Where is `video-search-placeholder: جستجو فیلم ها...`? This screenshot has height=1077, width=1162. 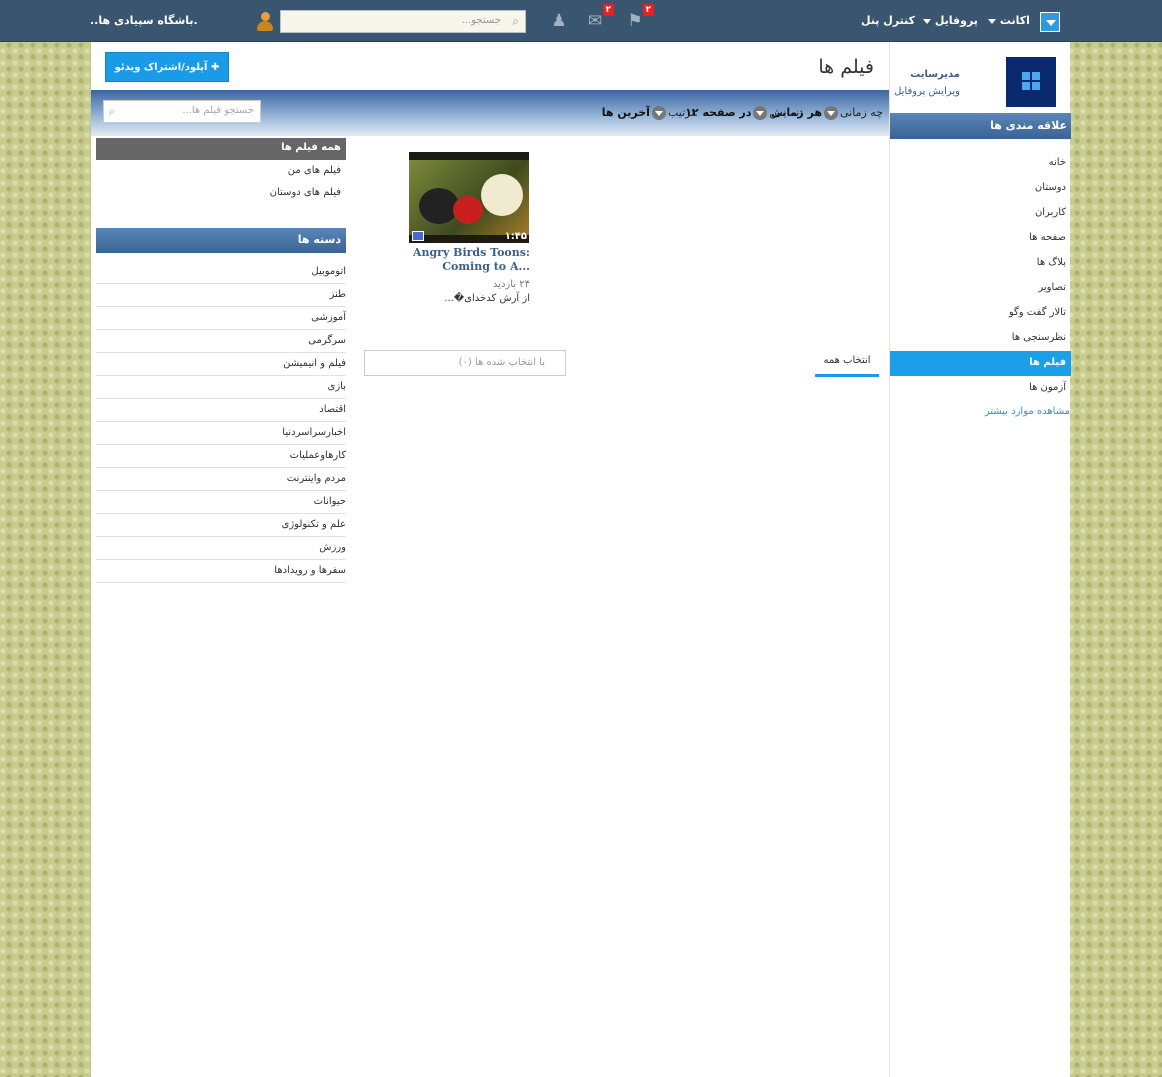 video-search-placeholder: جستجو فیلم ها... is located at coordinates (218, 110).